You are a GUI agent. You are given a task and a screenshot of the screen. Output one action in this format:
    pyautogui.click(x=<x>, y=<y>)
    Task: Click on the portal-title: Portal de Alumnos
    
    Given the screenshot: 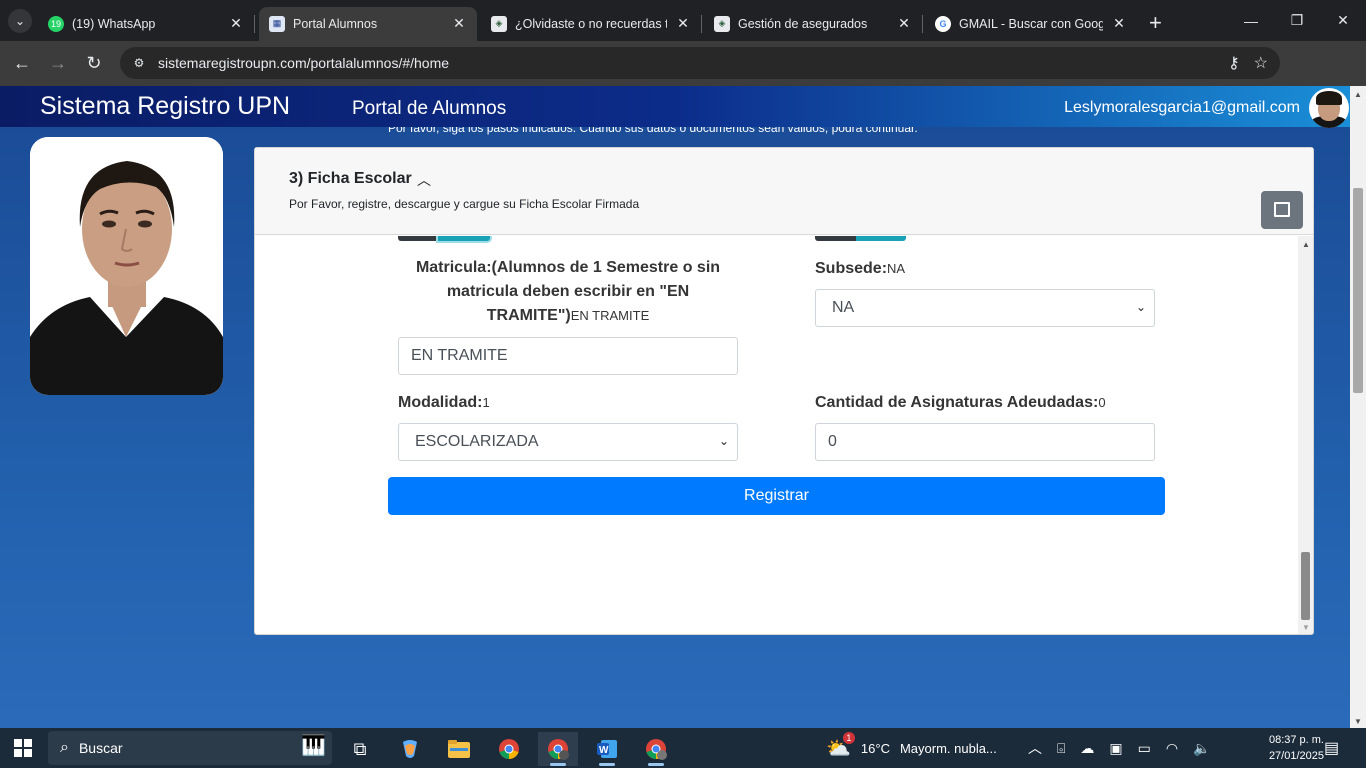 What is the action you would take?
    pyautogui.click(x=429, y=108)
    